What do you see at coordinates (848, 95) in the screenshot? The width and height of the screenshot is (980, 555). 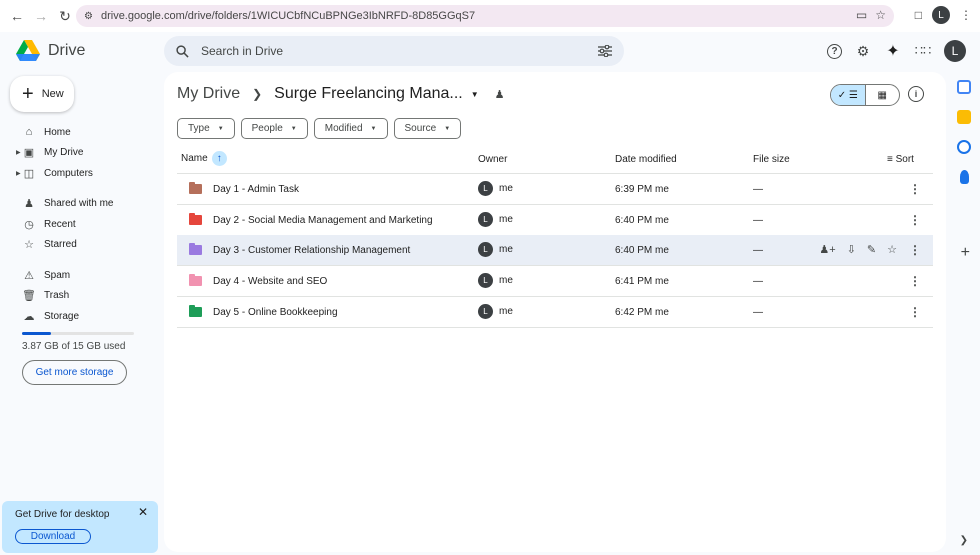 I see `list-view-button: ✓ ☰` at bounding box center [848, 95].